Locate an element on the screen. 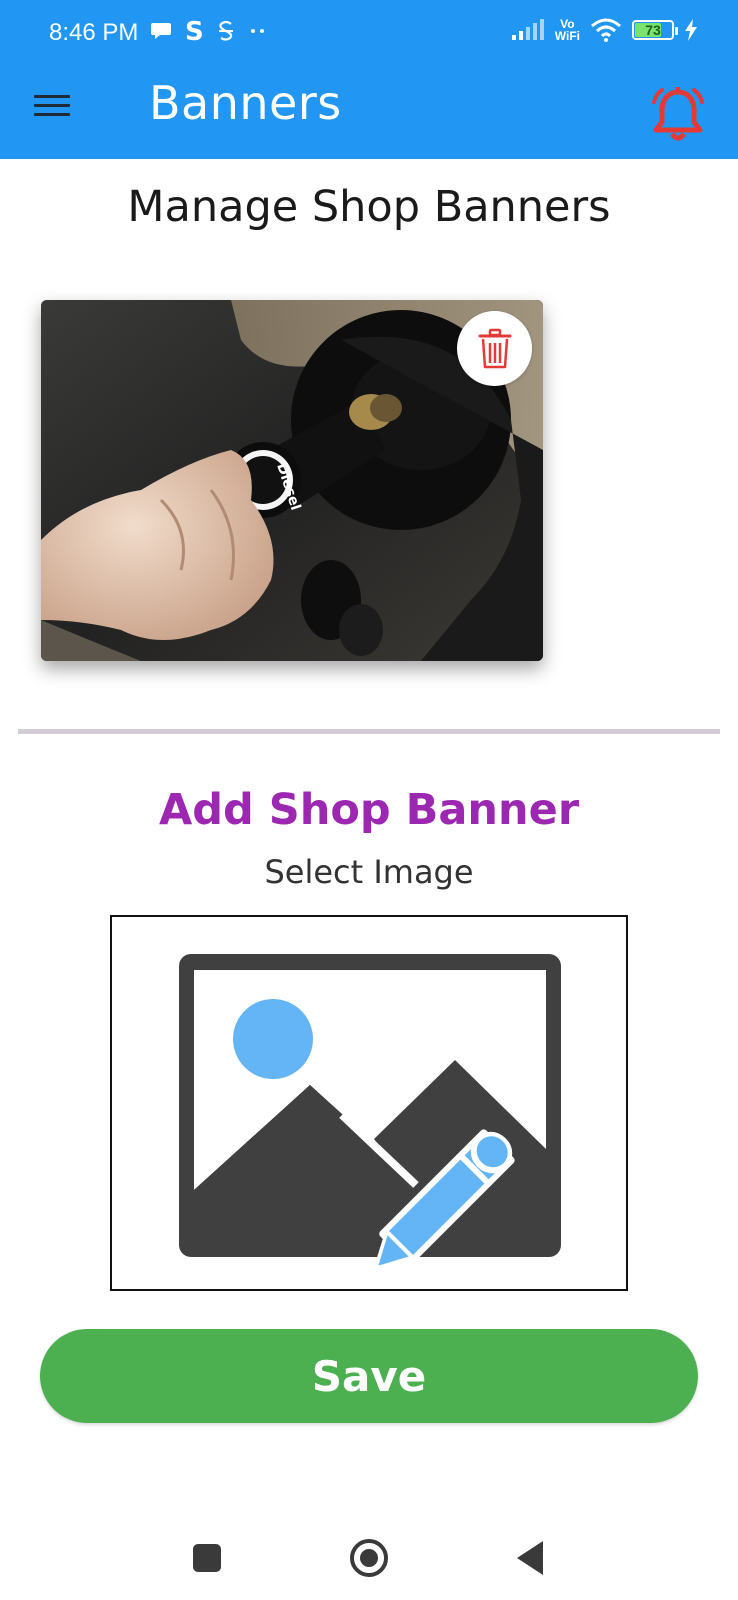 The image size is (738, 1600). more-dots-icon is located at coordinates (257, 31).